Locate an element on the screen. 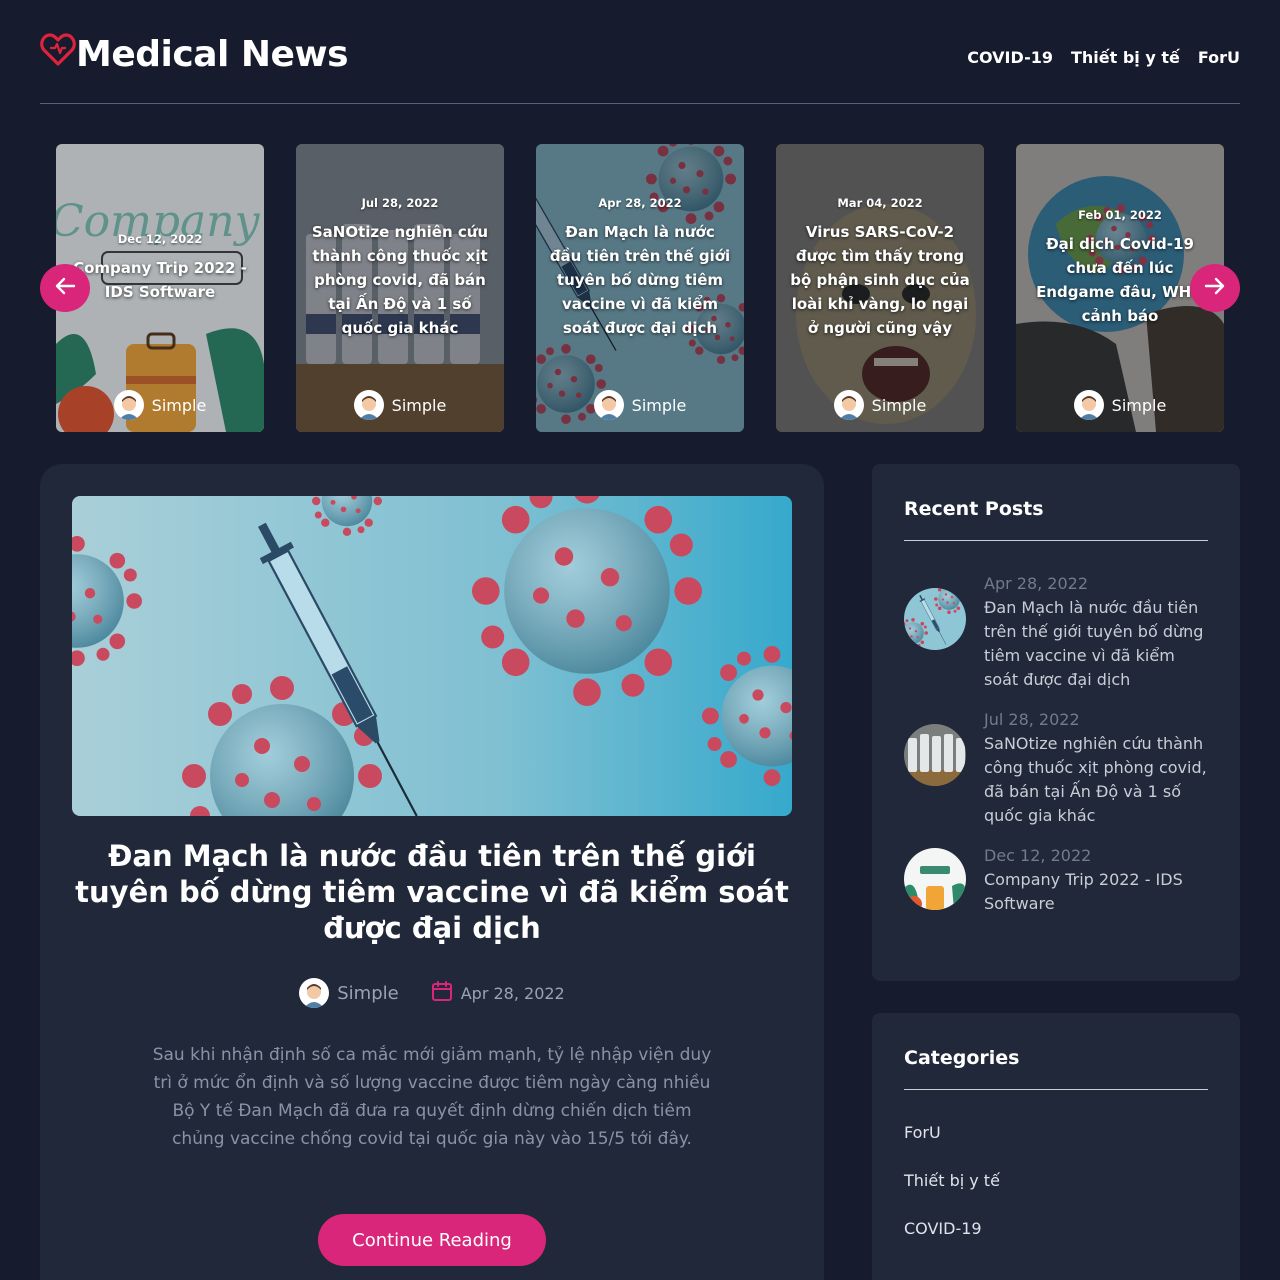 This screenshot has width=1280, height=1280. card-date: Jul 28, 2022 is located at coordinates (400, 203).